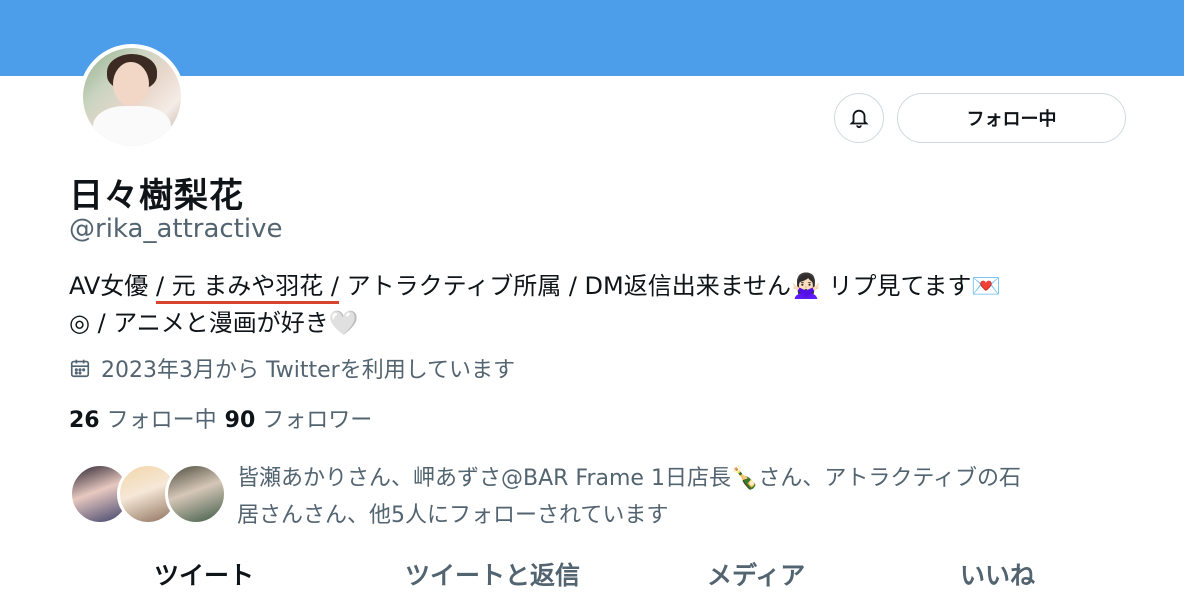 Image resolution: width=1184 pixels, height=596 pixels. What do you see at coordinates (204, 574) in the screenshot?
I see `tab-tweets: ツイート` at bounding box center [204, 574].